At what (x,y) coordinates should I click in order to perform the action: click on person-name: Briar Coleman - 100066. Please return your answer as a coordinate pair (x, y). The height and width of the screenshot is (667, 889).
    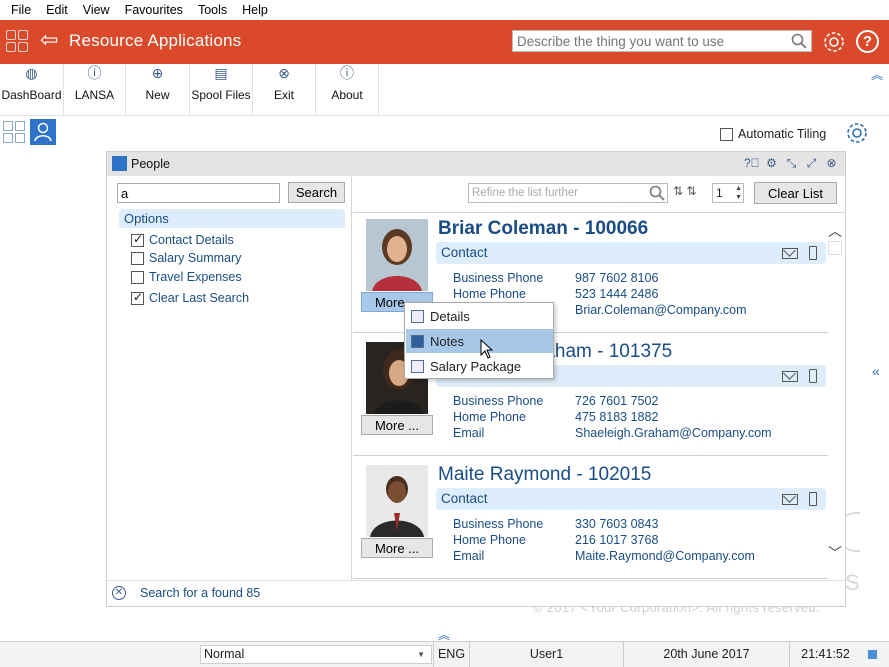
    Looking at the image, I should click on (543, 229).